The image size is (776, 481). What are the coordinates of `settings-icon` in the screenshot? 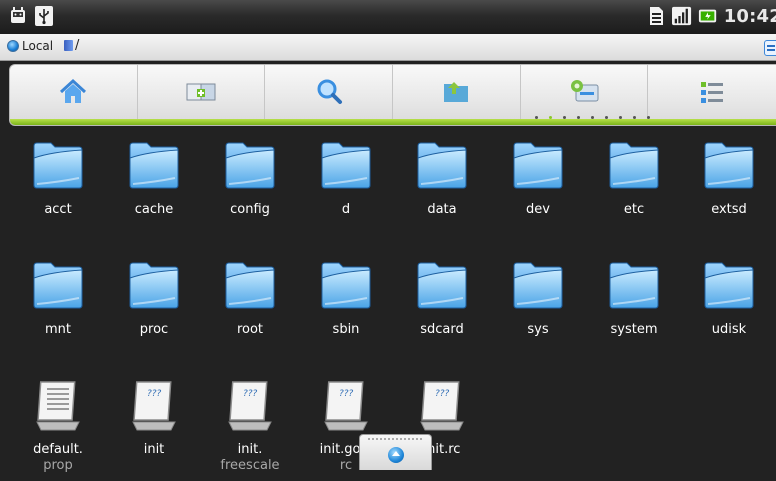 It's located at (585, 91).